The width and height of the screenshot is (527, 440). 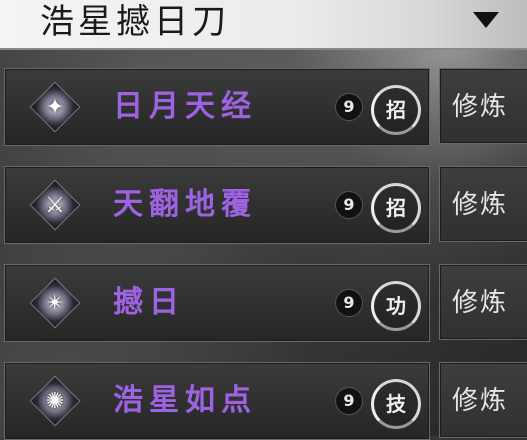 What do you see at coordinates (185, 204) in the screenshot?
I see `skill-name: 天翻地覆` at bounding box center [185, 204].